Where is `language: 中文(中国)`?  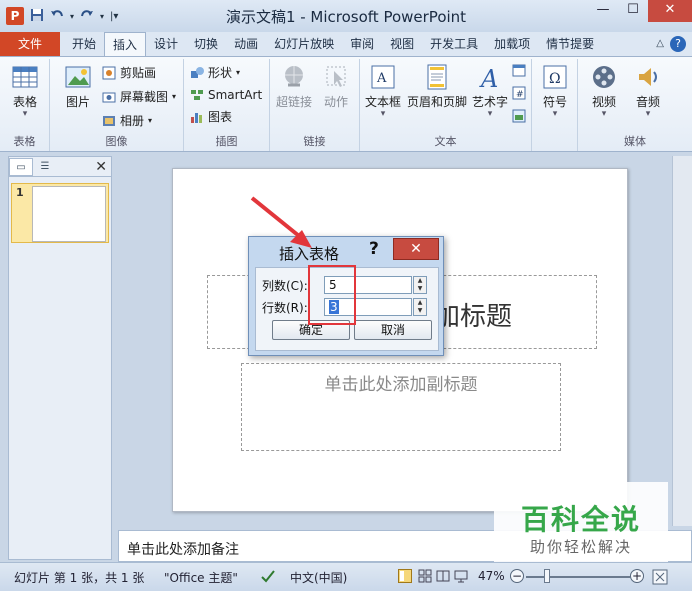 language: 中文(中国) is located at coordinates (318, 577).